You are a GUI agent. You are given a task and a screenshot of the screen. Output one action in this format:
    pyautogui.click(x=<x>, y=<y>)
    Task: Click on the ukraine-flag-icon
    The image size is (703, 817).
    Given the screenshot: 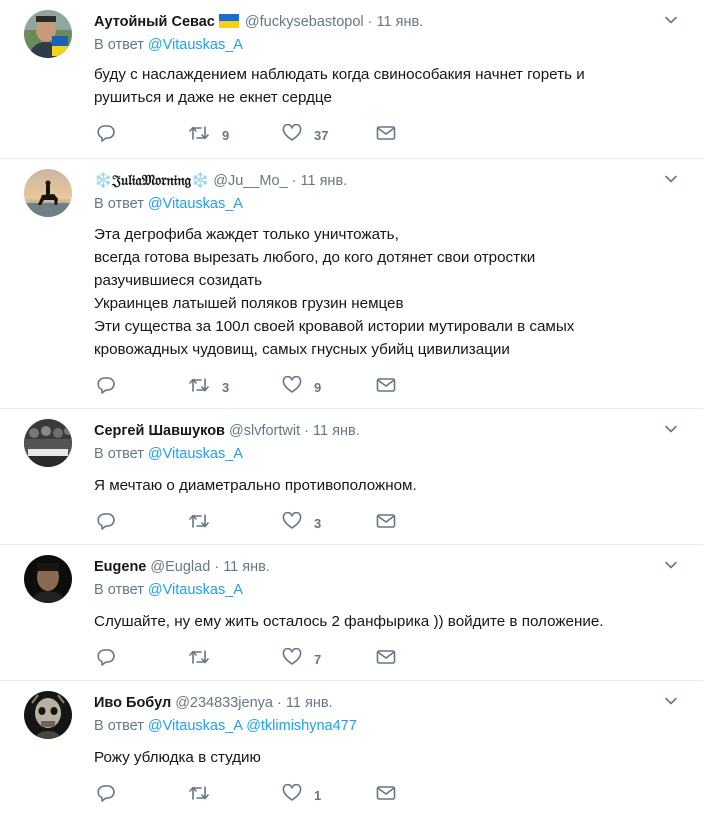 What is the action you would take?
    pyautogui.click(x=228, y=24)
    